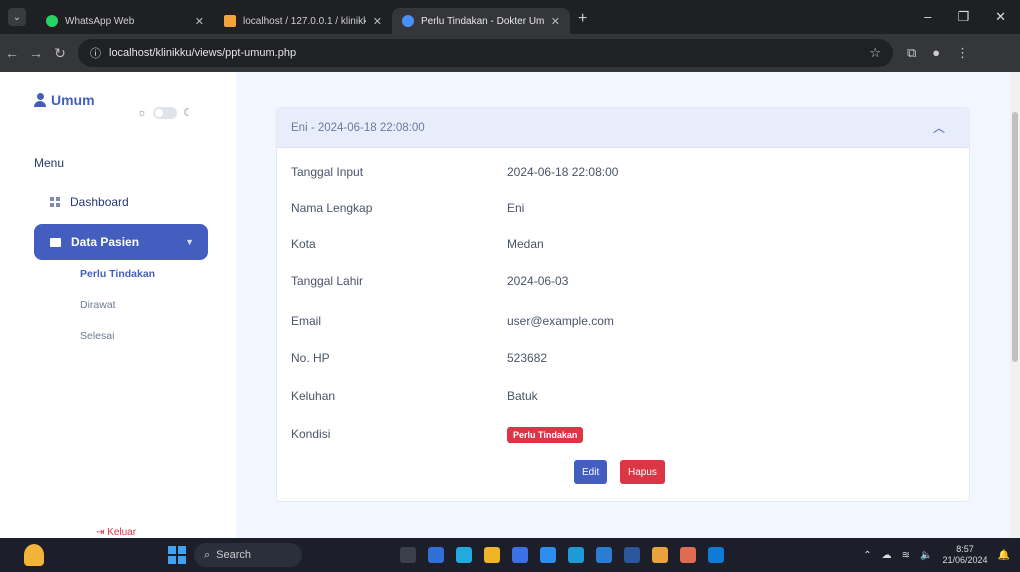 This screenshot has height=572, width=1020. I want to click on xampp-icon, so click(688, 555).